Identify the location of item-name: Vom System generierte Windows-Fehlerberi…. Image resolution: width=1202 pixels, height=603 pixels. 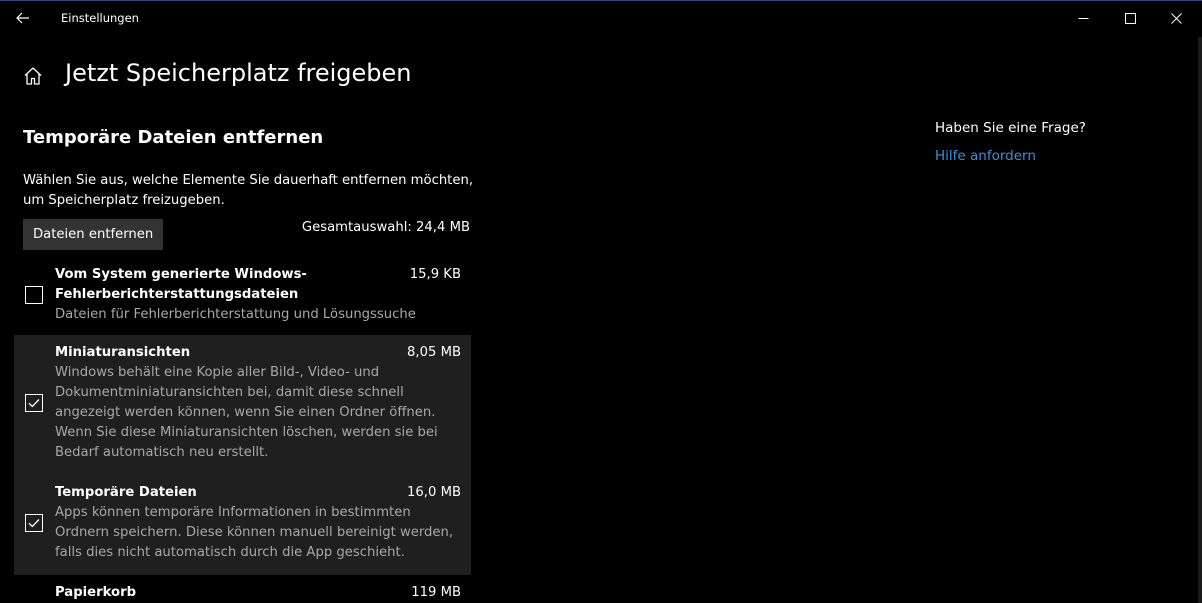
(181, 284).